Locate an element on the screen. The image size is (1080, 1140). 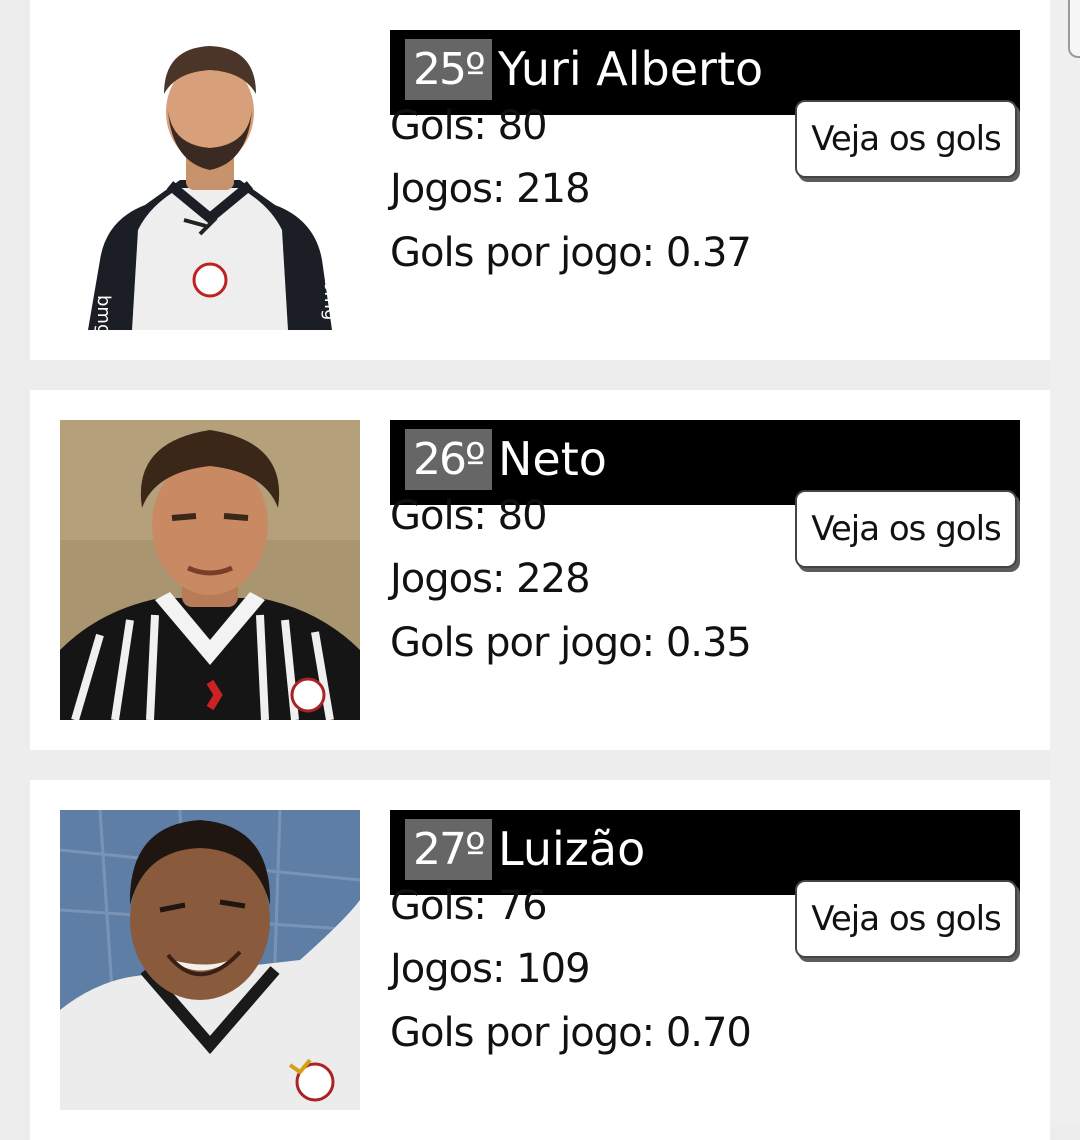
goals-per-game-value: 0.70 is located at coordinates (708, 1033).